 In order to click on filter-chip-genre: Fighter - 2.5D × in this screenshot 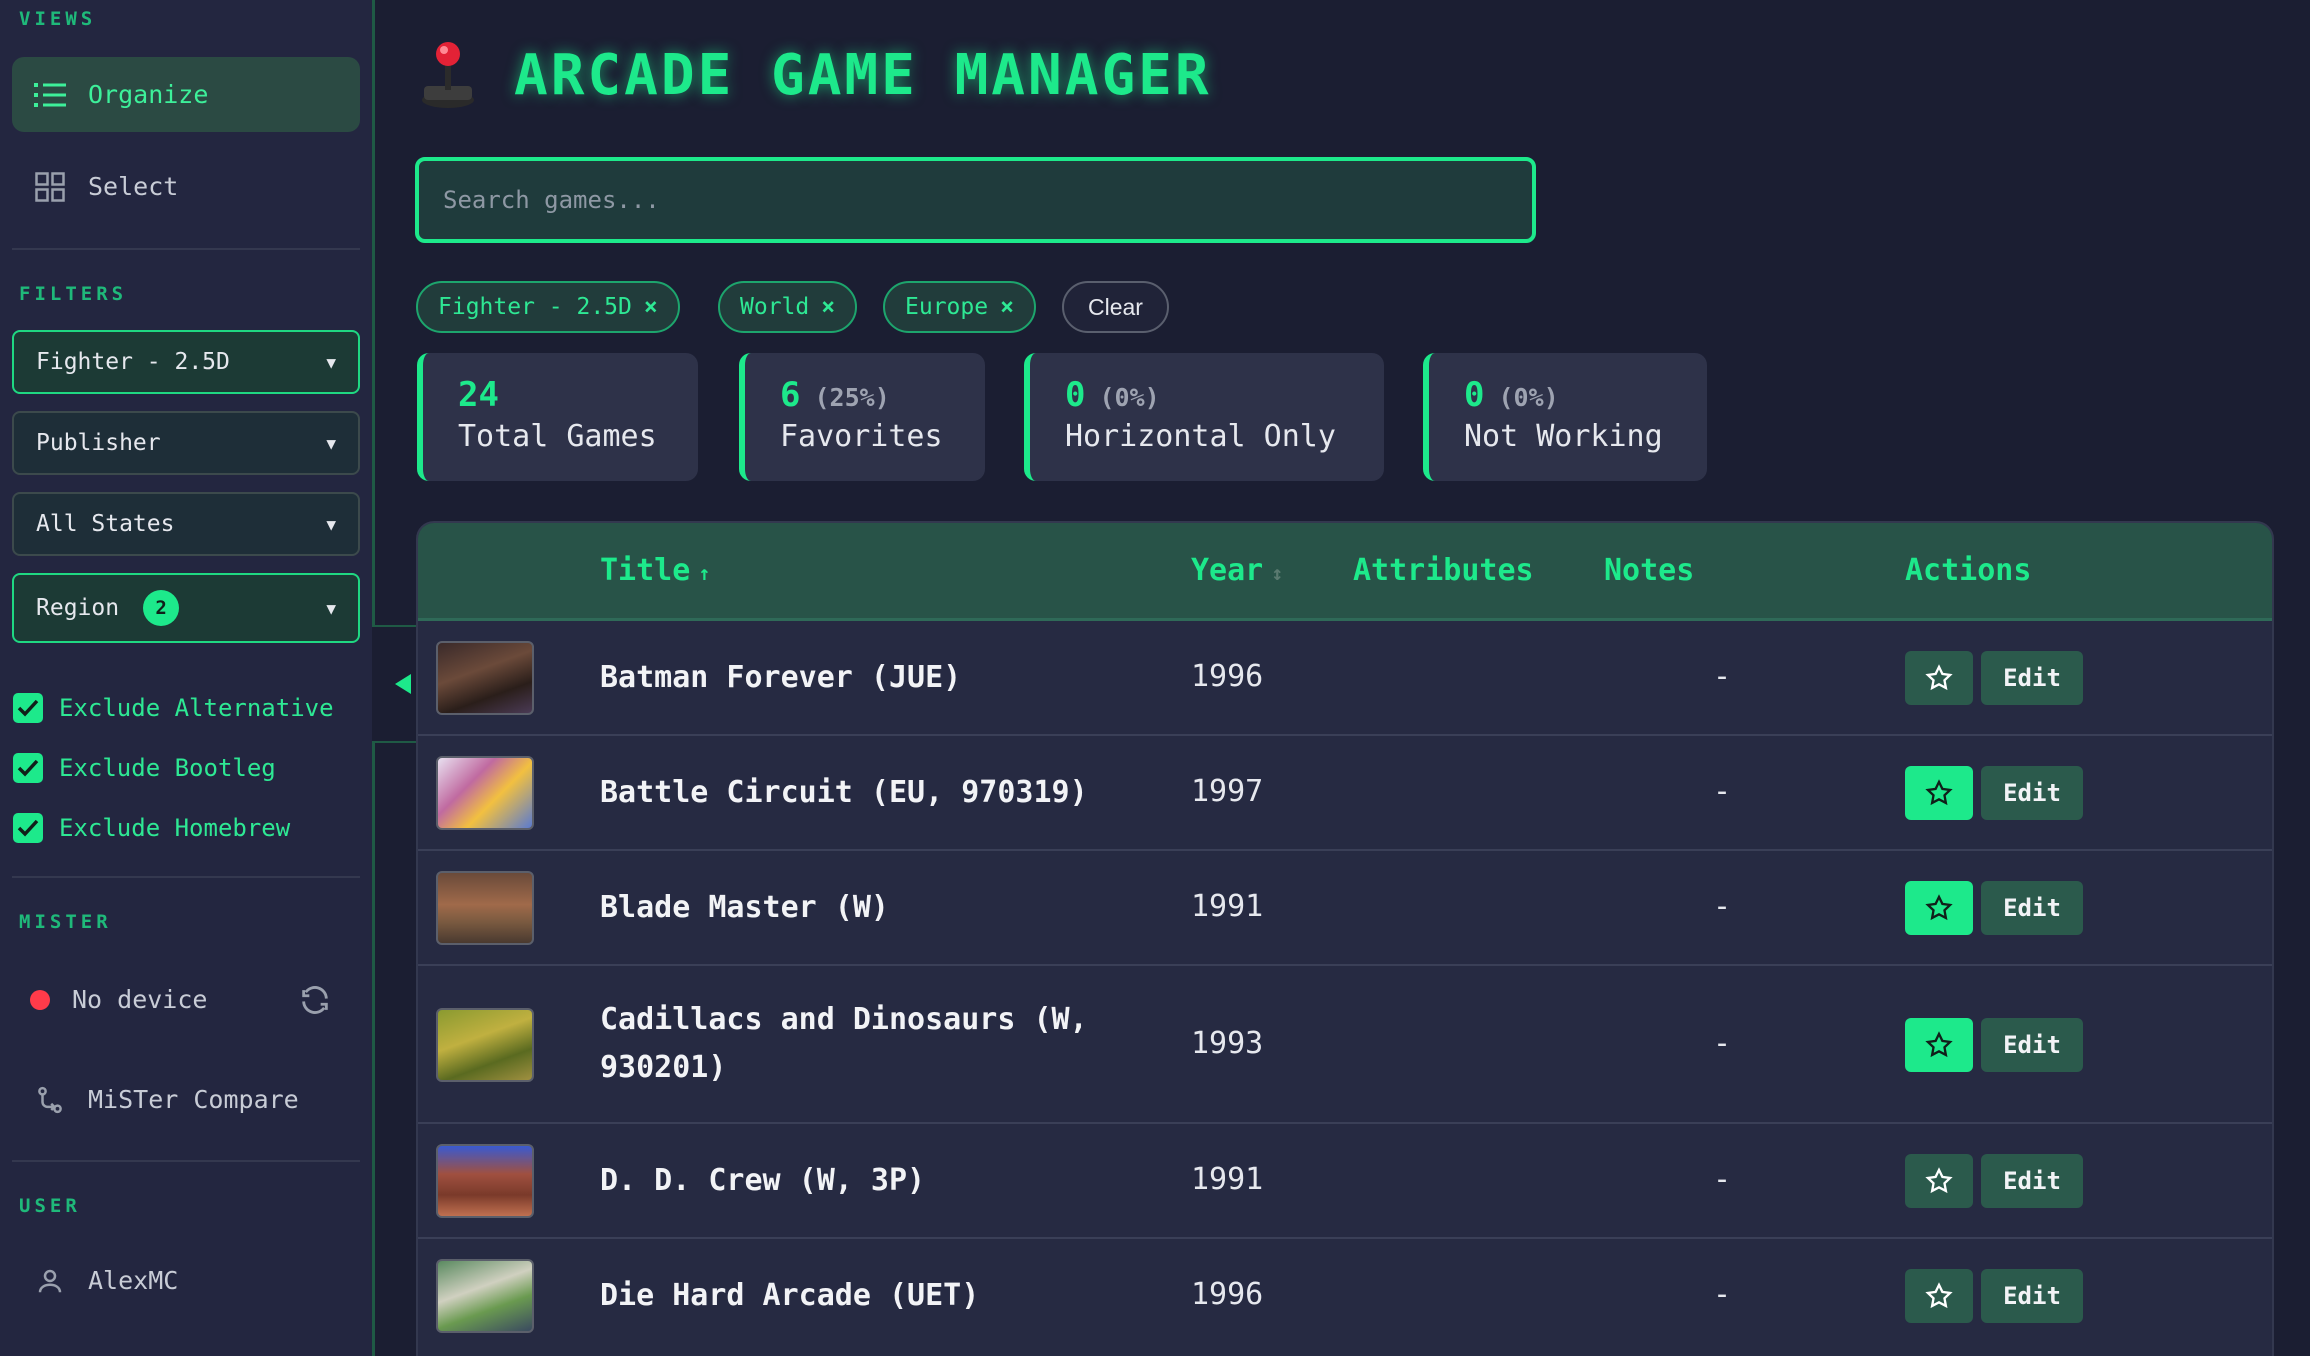, I will do `click(548, 307)`.